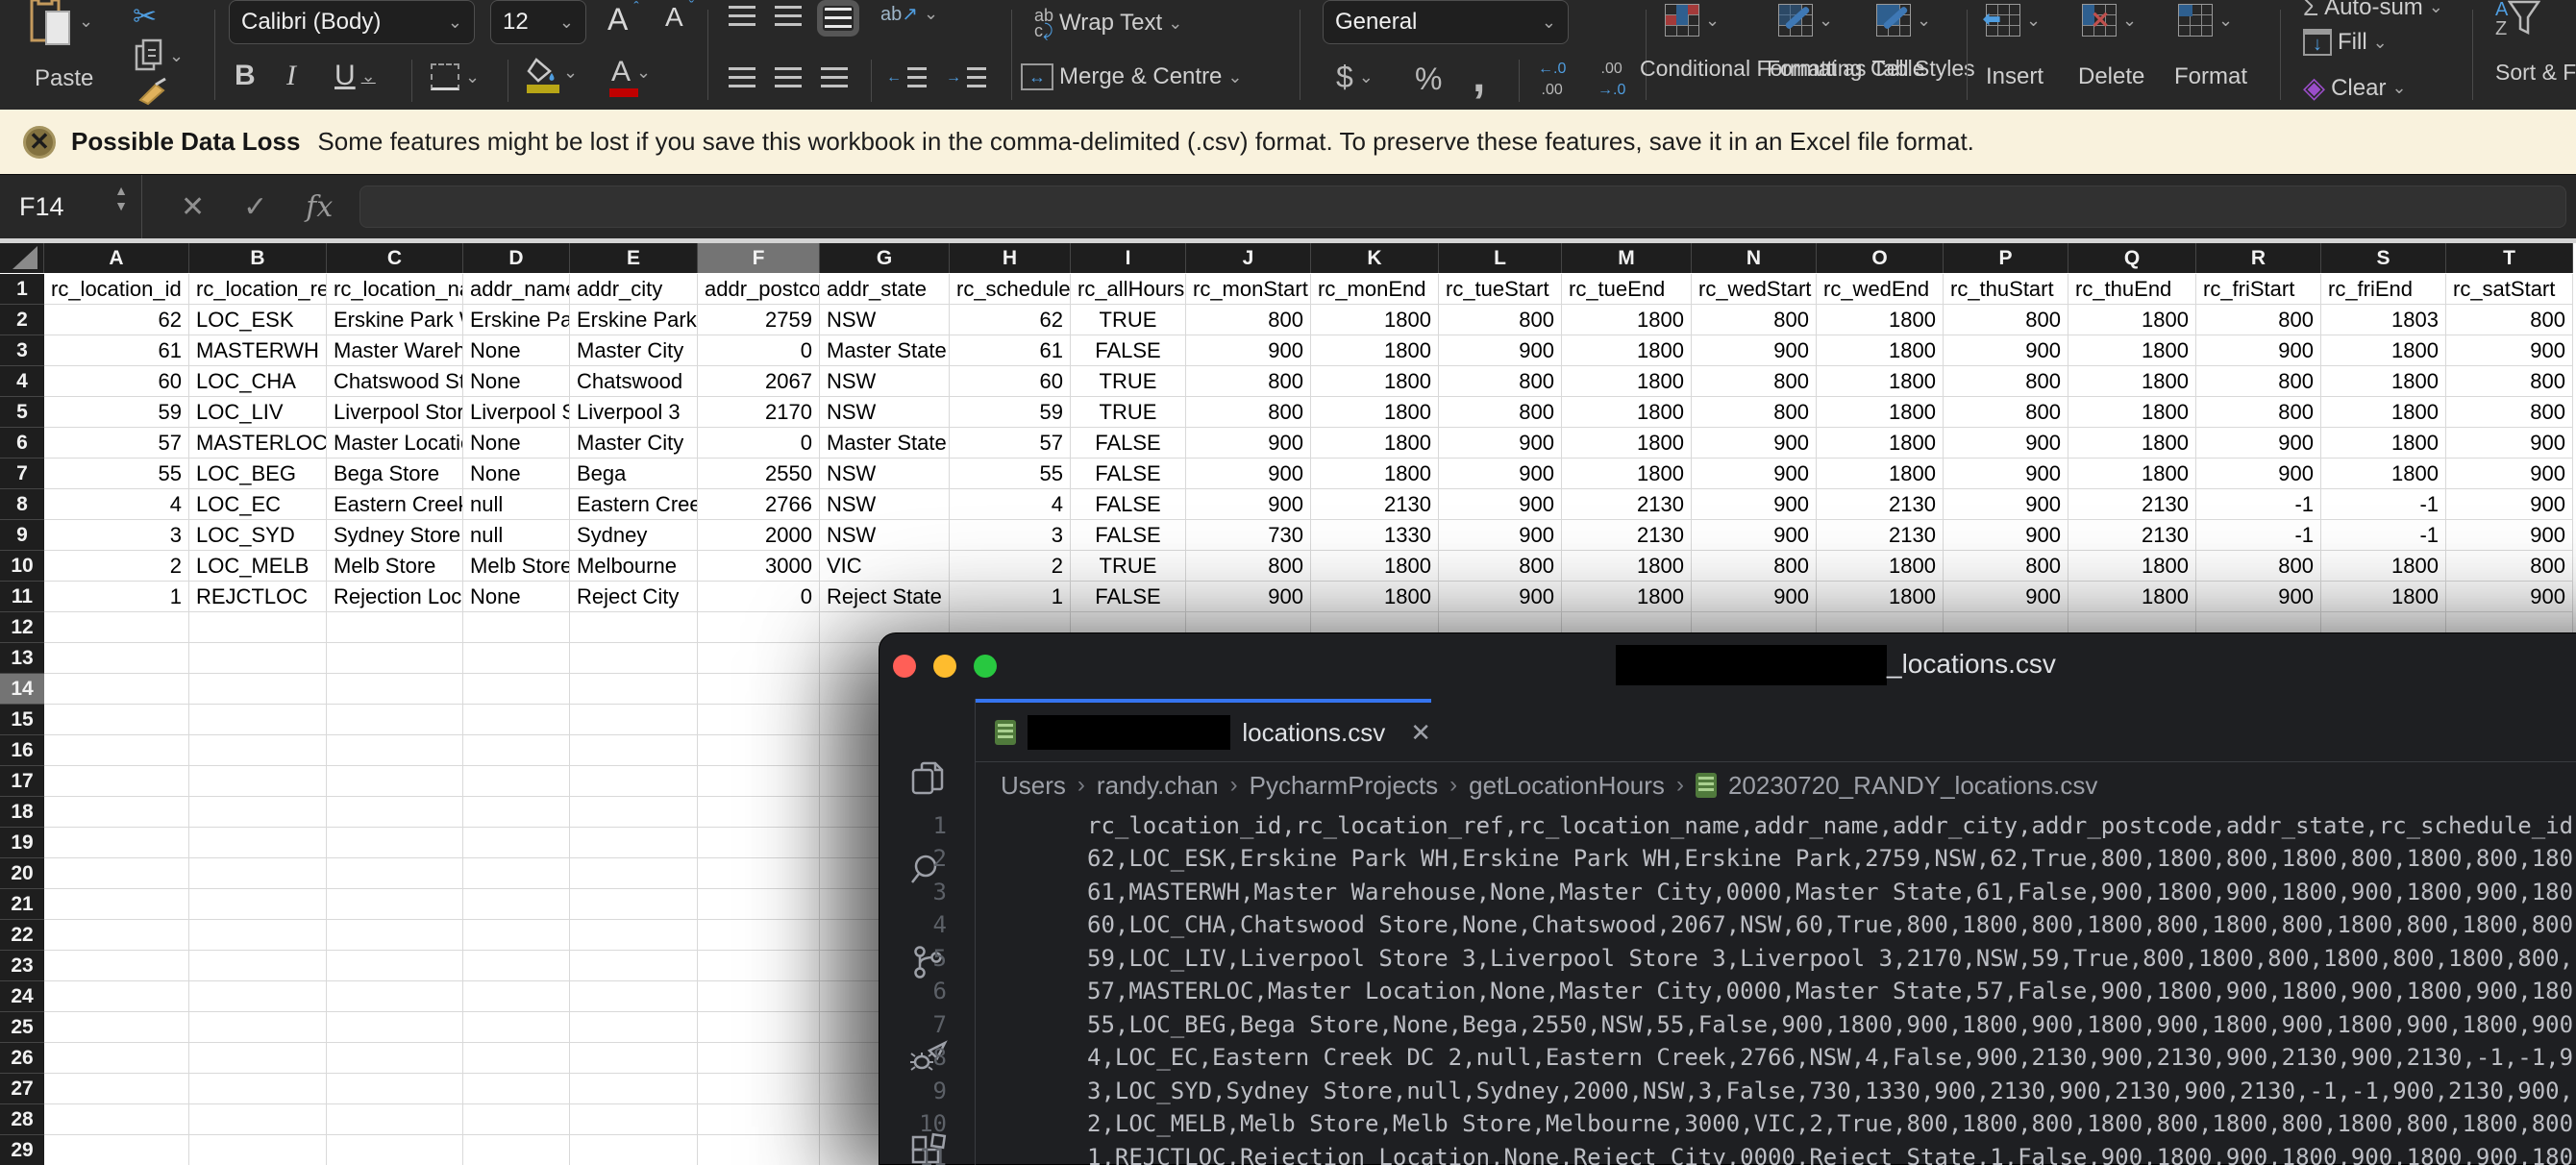  Describe the element at coordinates (61, 24) in the screenshot. I see `paste-button: ⌄` at that location.